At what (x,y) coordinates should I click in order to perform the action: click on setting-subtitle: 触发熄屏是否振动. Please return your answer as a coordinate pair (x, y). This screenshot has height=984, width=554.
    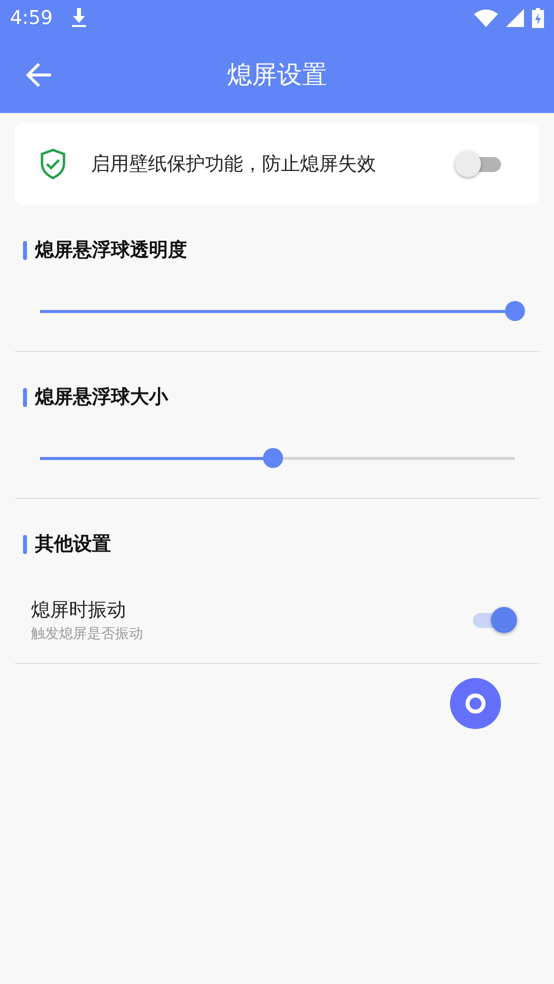
    Looking at the image, I should click on (87, 634).